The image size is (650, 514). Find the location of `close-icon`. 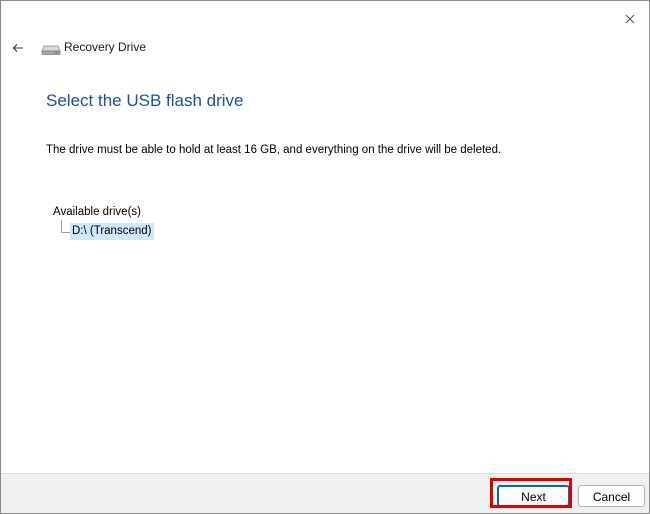

close-icon is located at coordinates (630, 19).